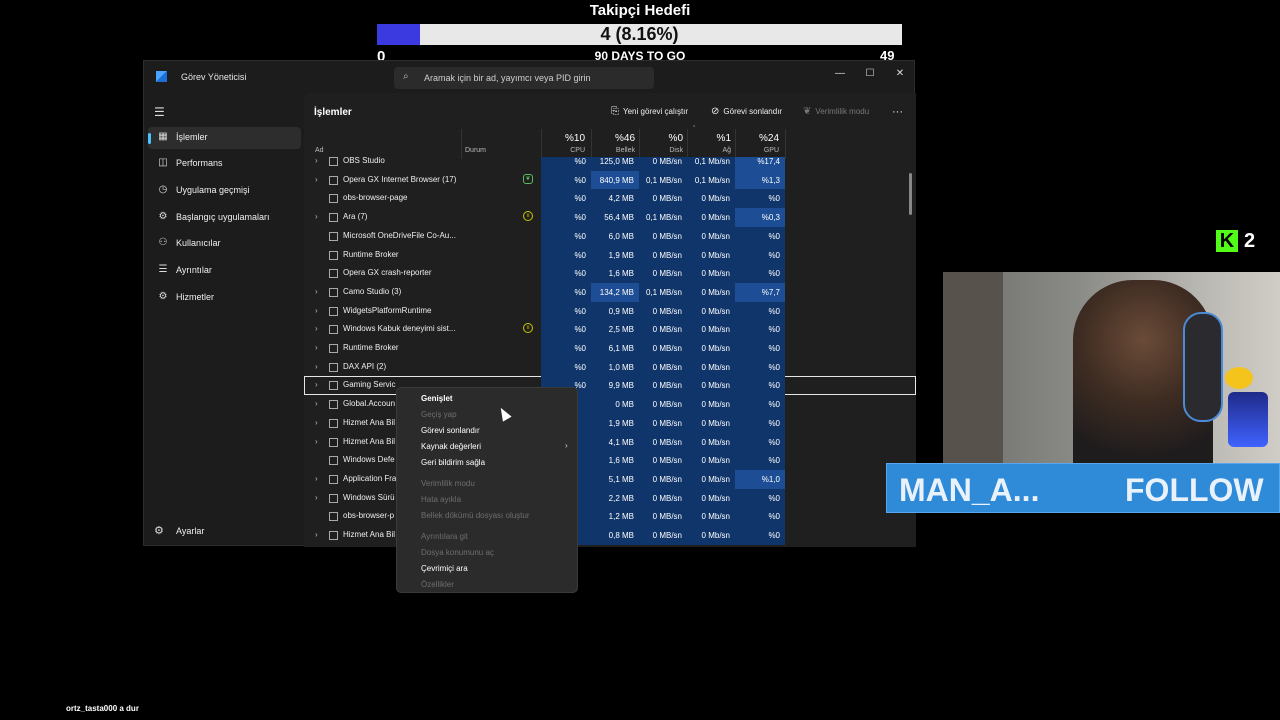 The height and width of the screenshot is (720, 1280). Describe the element at coordinates (536, 78) in the screenshot. I see `search-input` at that location.